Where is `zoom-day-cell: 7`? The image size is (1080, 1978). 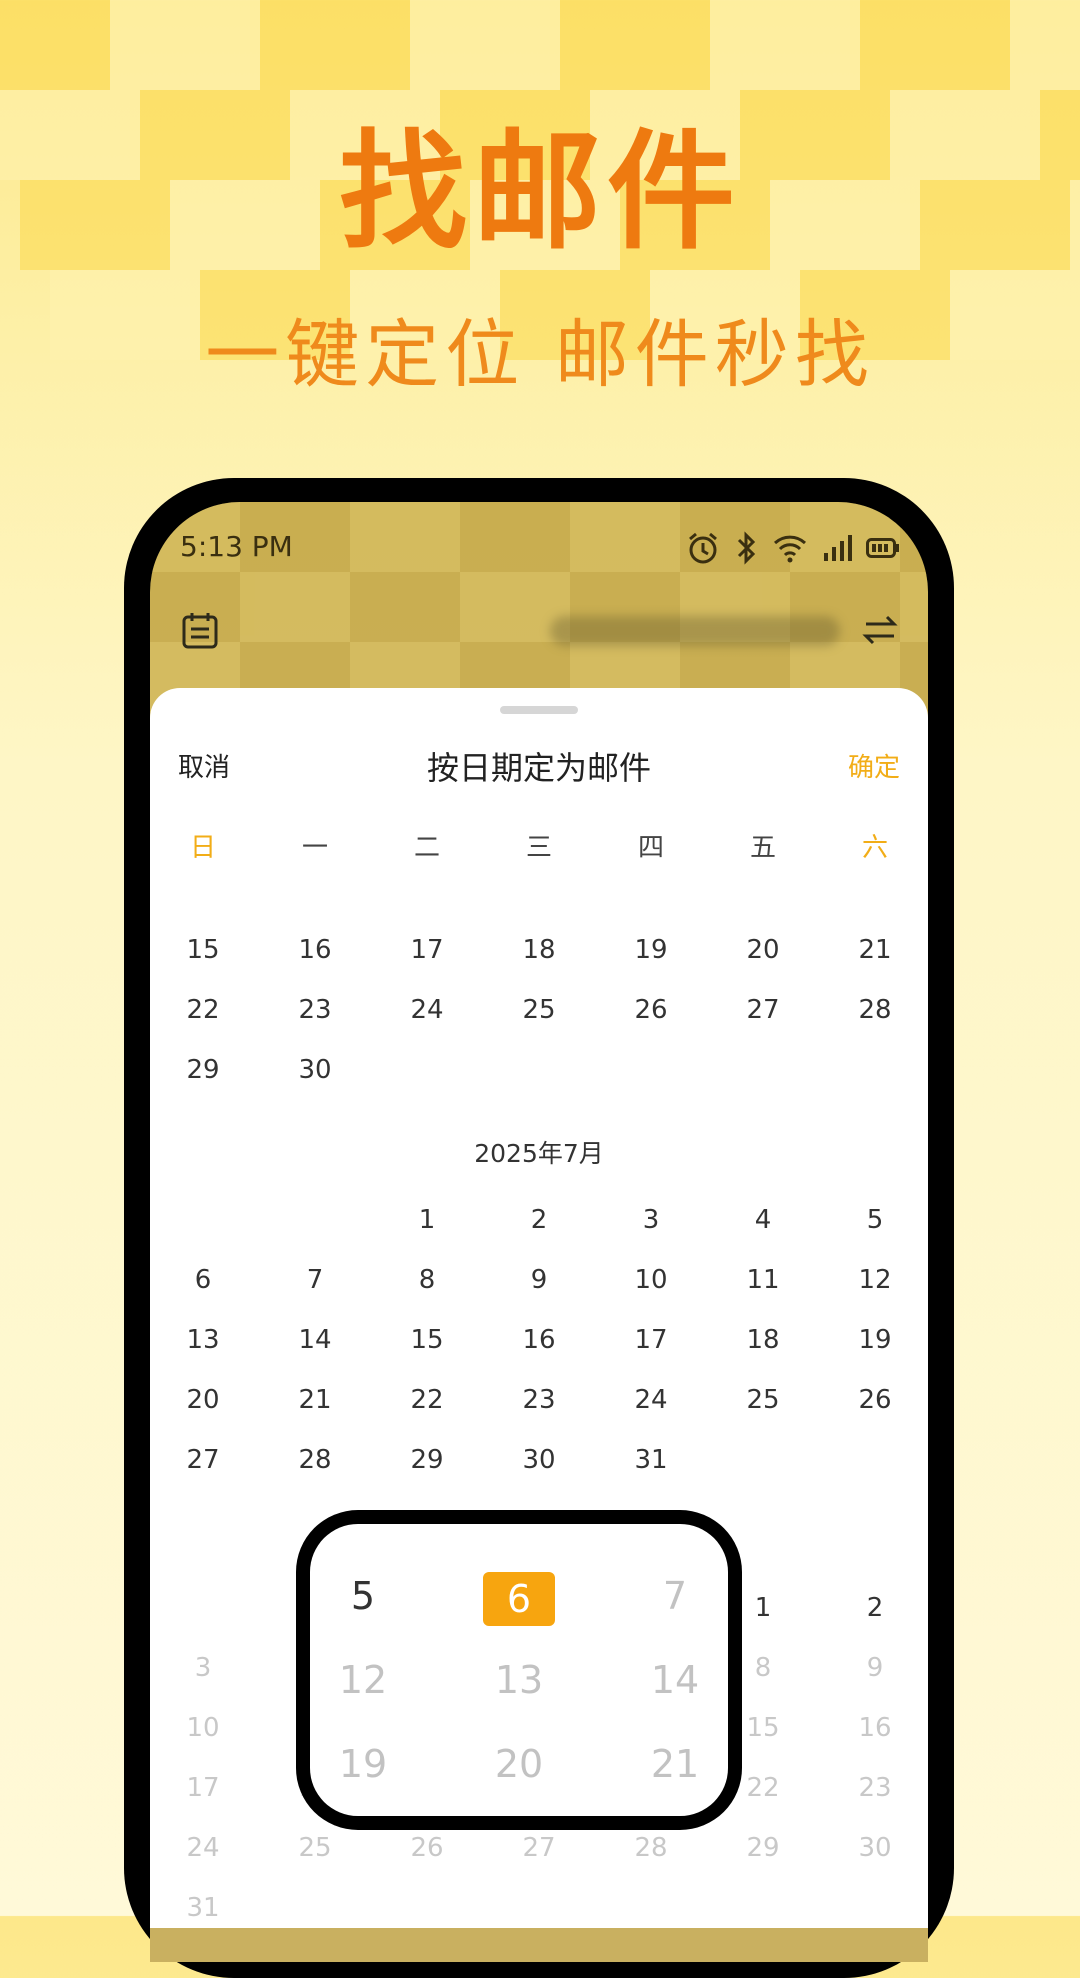 zoom-day-cell: 7 is located at coordinates (662, 1596).